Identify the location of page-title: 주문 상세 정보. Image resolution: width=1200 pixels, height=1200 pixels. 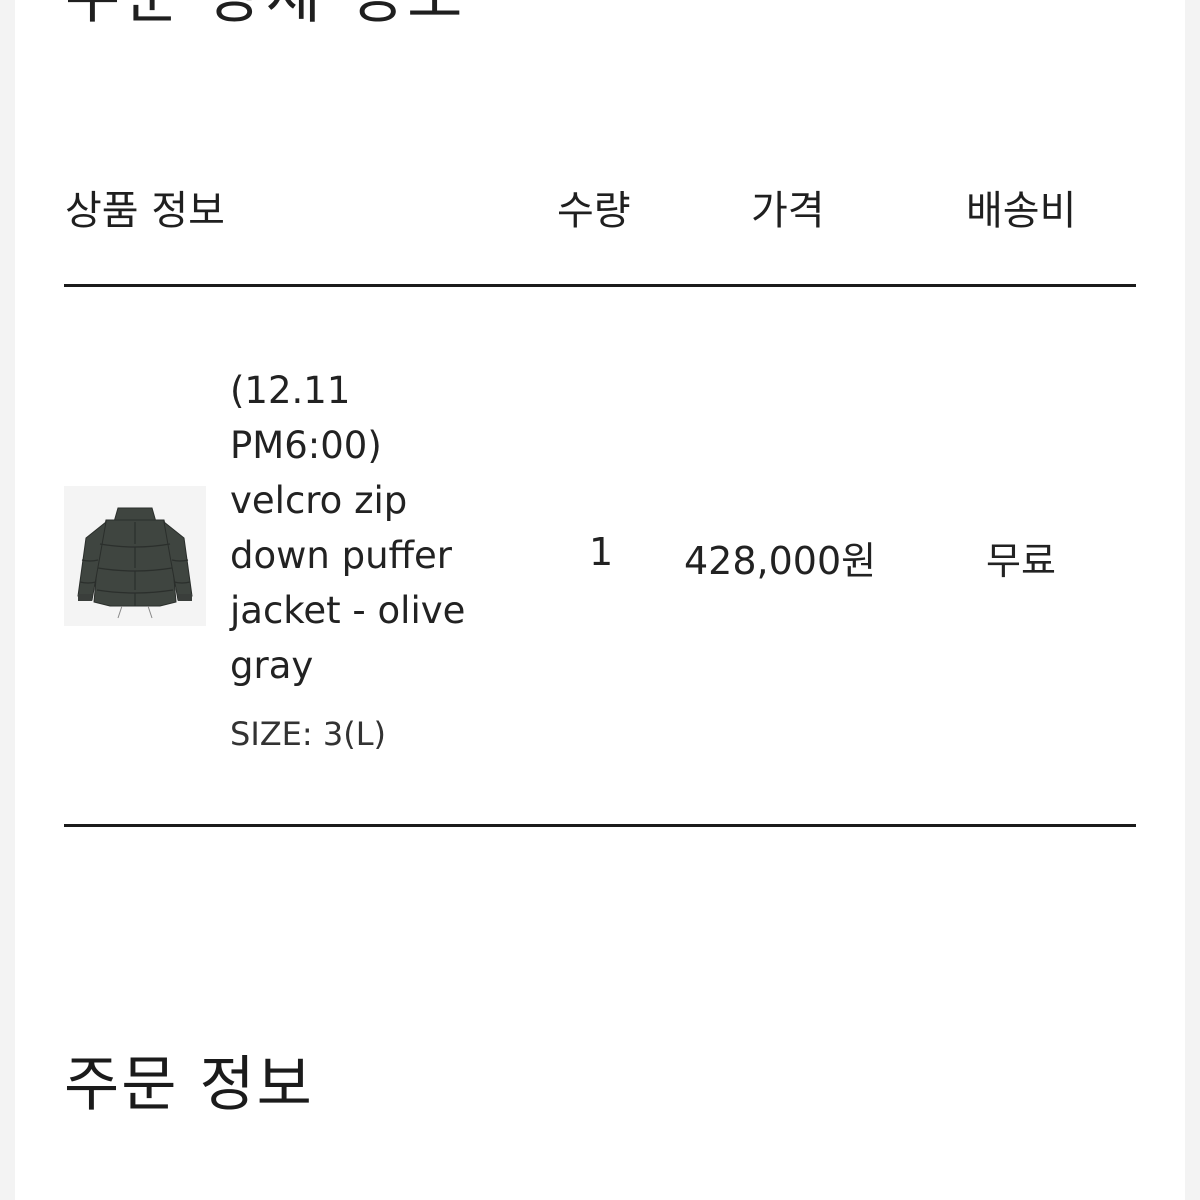
(265, 17).